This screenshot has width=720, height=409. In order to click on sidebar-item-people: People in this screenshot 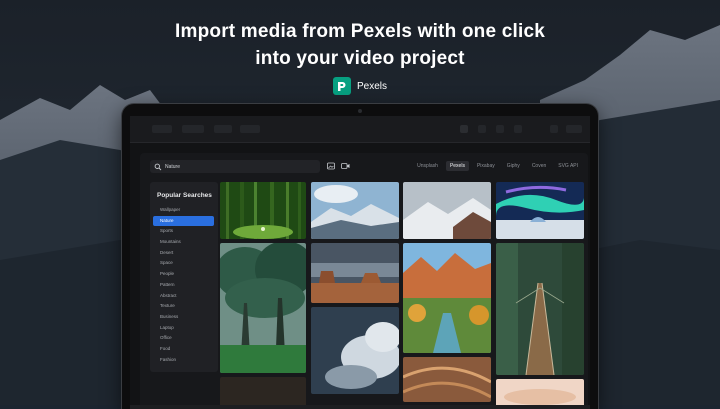, I will do `click(183, 274)`.